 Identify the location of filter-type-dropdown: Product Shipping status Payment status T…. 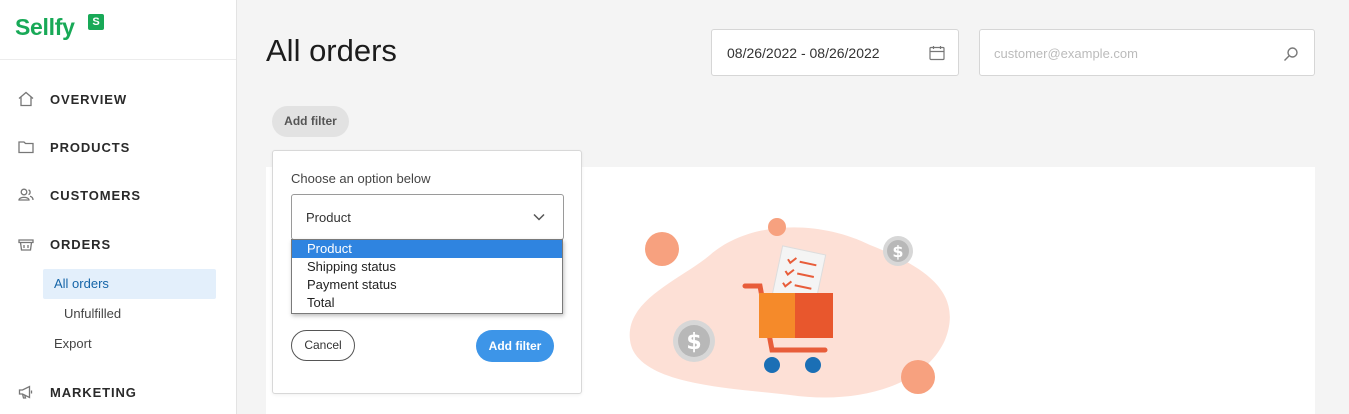
(427, 276).